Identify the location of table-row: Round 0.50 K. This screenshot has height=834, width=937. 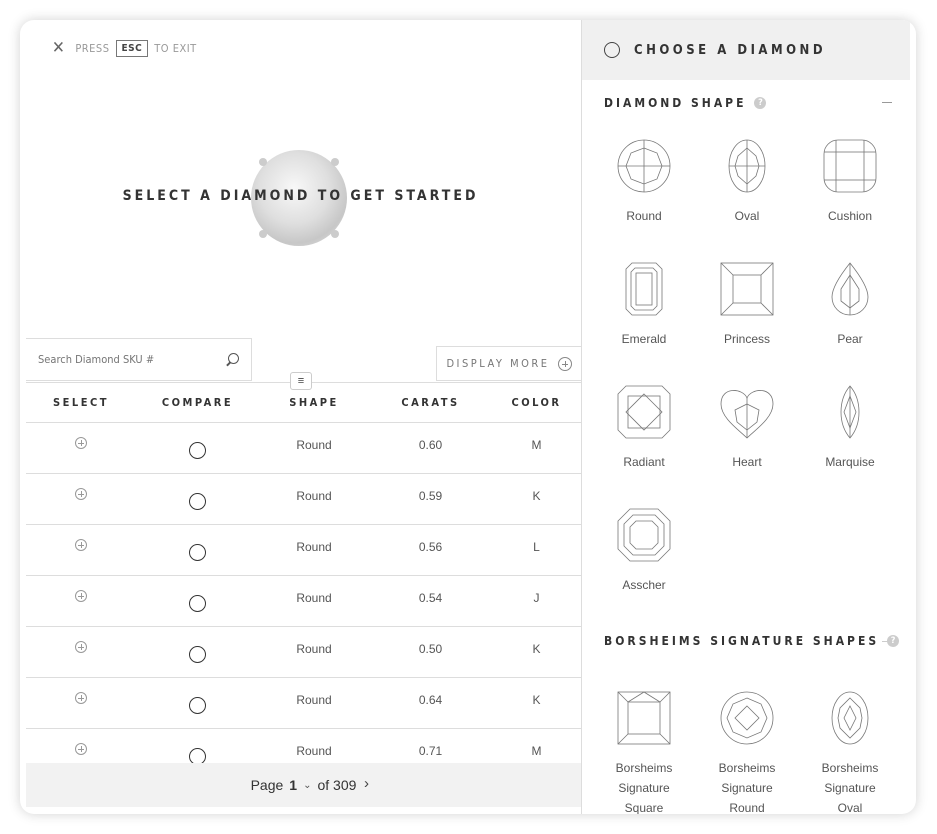
(303, 652).